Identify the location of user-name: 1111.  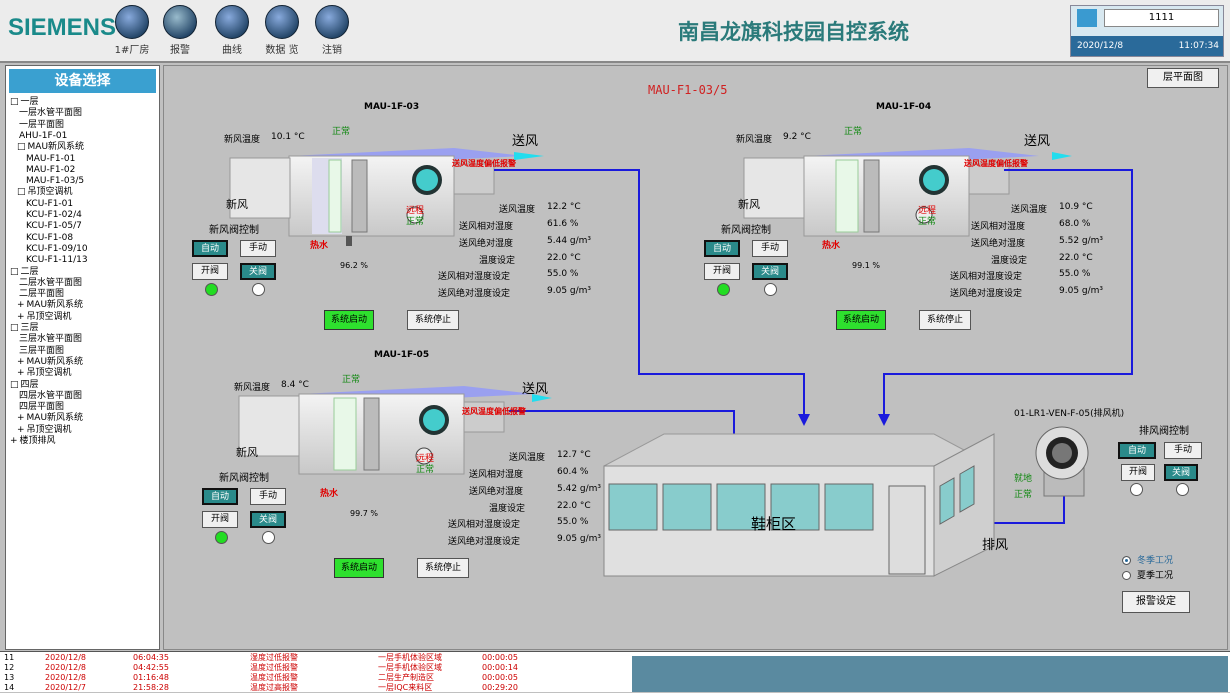
(1161, 18).